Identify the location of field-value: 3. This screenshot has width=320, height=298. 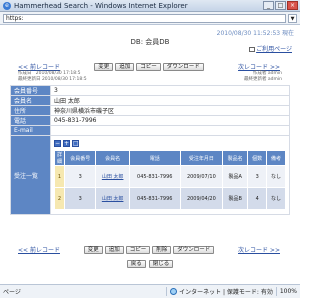
(170, 90).